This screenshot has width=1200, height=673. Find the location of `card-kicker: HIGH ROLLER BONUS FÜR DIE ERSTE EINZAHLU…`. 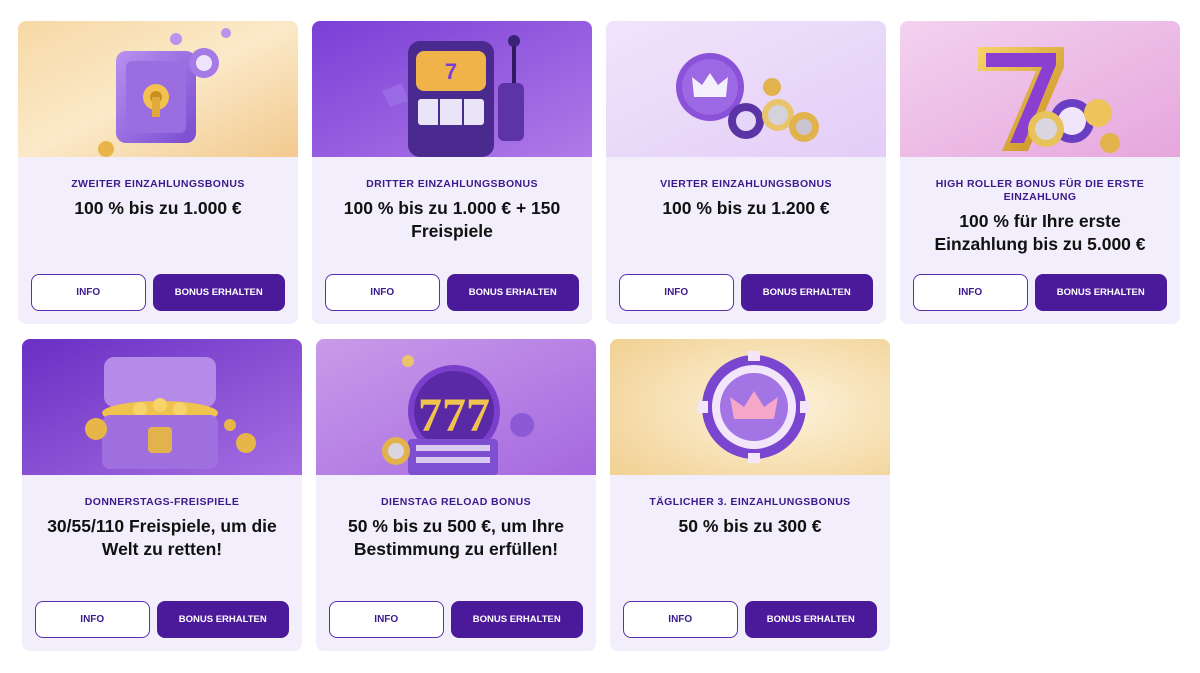

card-kicker: HIGH ROLLER BONUS FÜR DIE ERSTE EINZAHLU… is located at coordinates (1040, 190).